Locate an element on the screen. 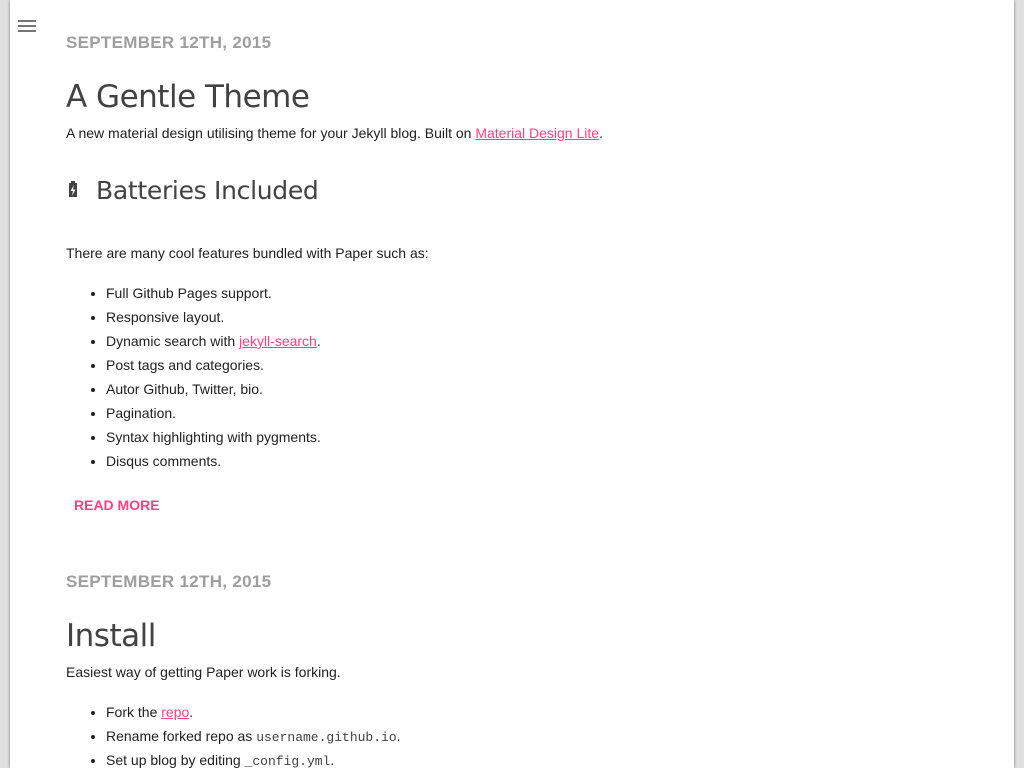 The image size is (1024, 768). material-design-lite-link: Material Design Lite is located at coordinates (537, 133).